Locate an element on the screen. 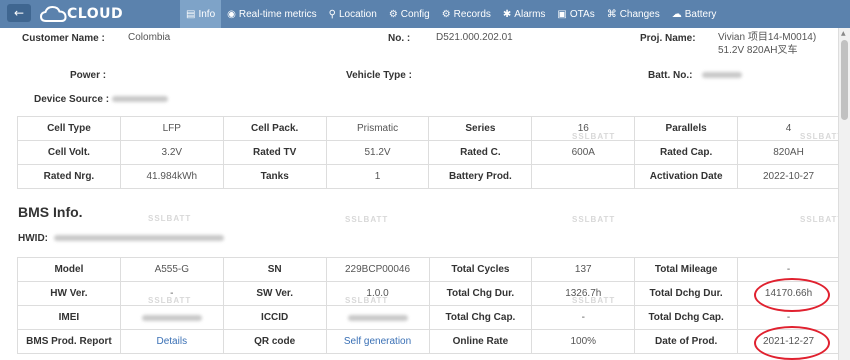  field-value-cell: 100% is located at coordinates (583, 341).